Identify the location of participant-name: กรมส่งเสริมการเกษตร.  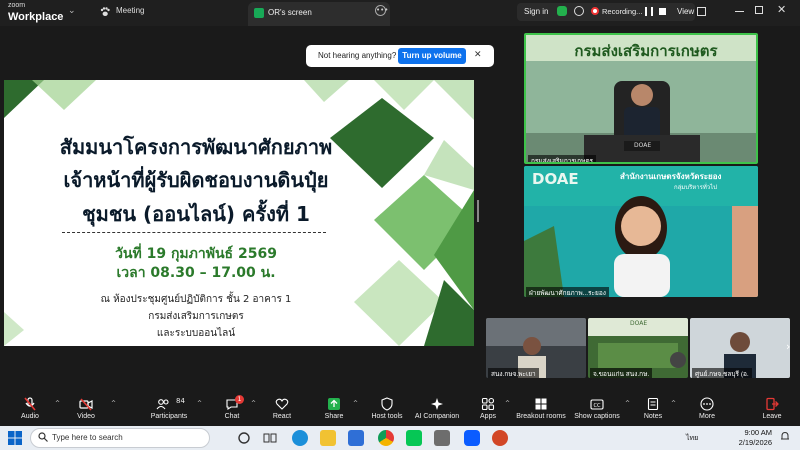
(562, 158).